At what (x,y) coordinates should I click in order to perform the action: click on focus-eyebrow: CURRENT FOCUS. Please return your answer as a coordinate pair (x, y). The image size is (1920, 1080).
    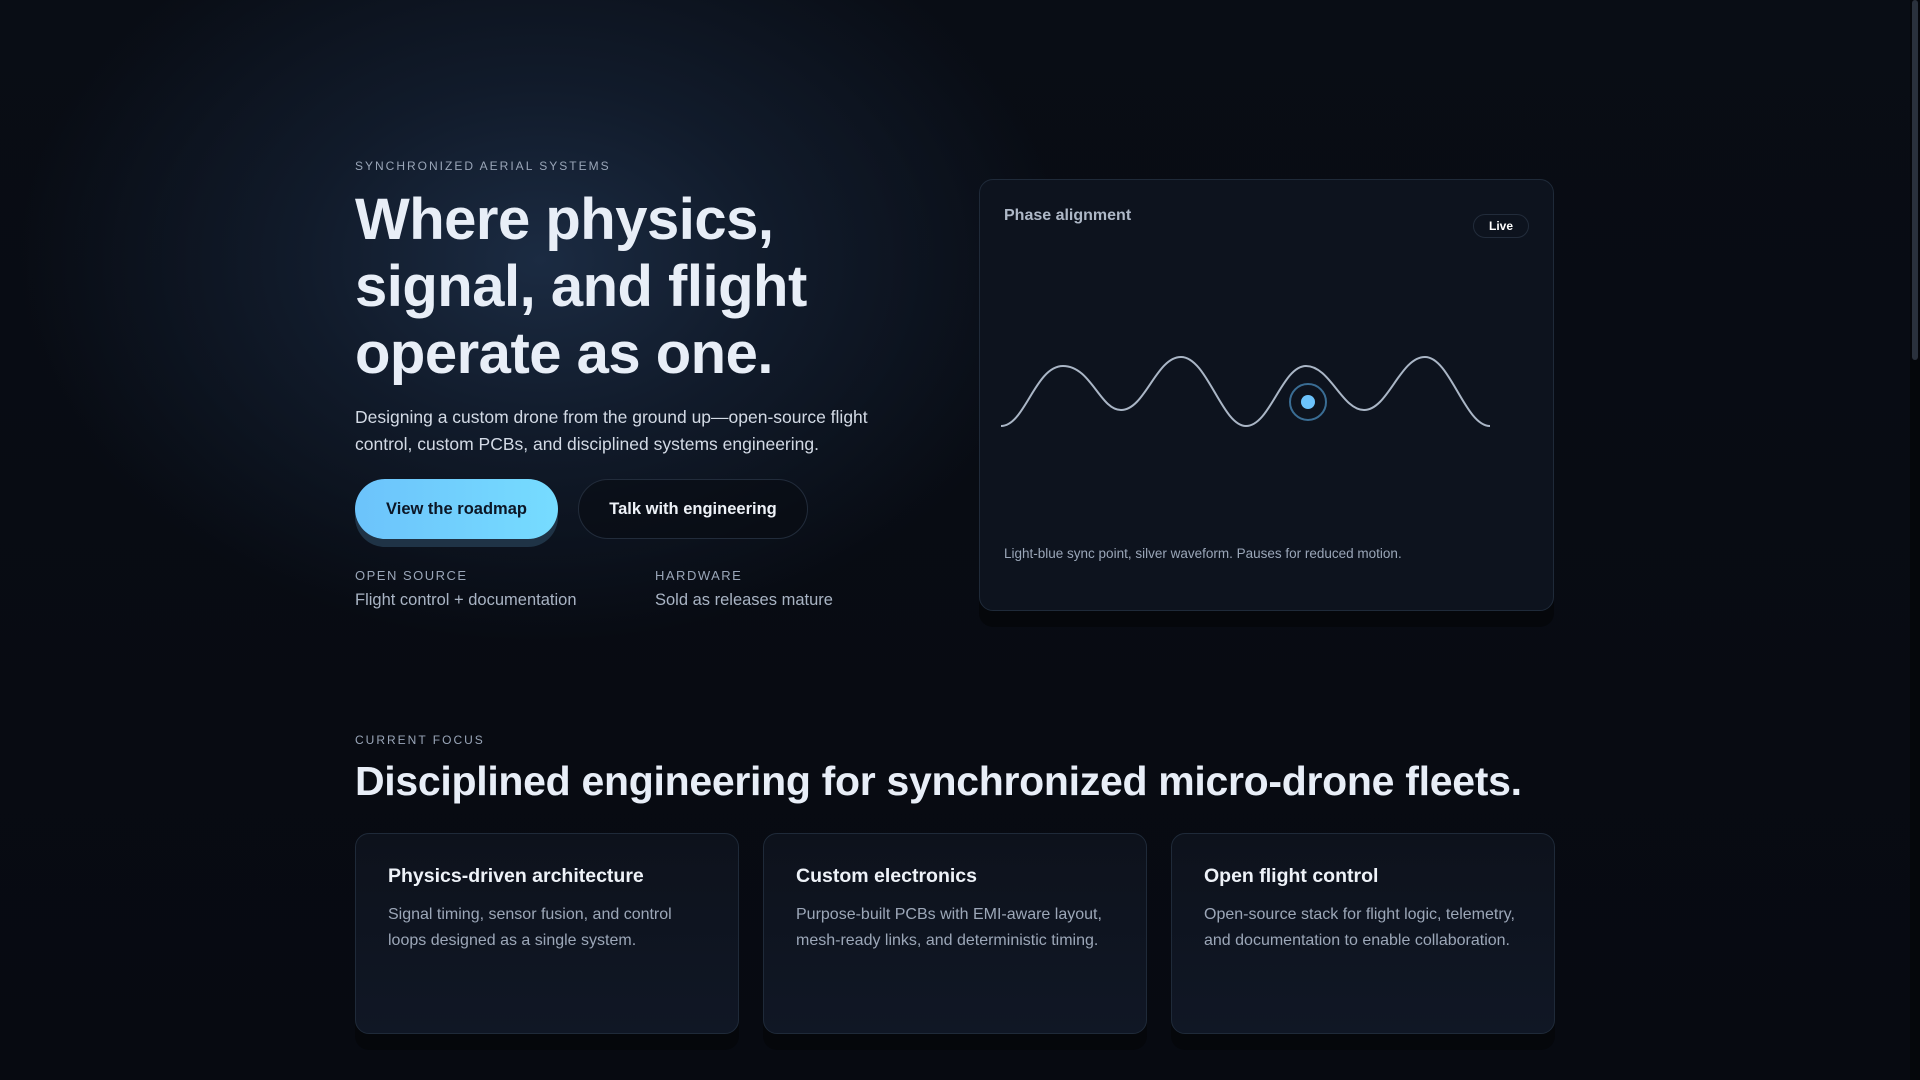
    Looking at the image, I should click on (420, 740).